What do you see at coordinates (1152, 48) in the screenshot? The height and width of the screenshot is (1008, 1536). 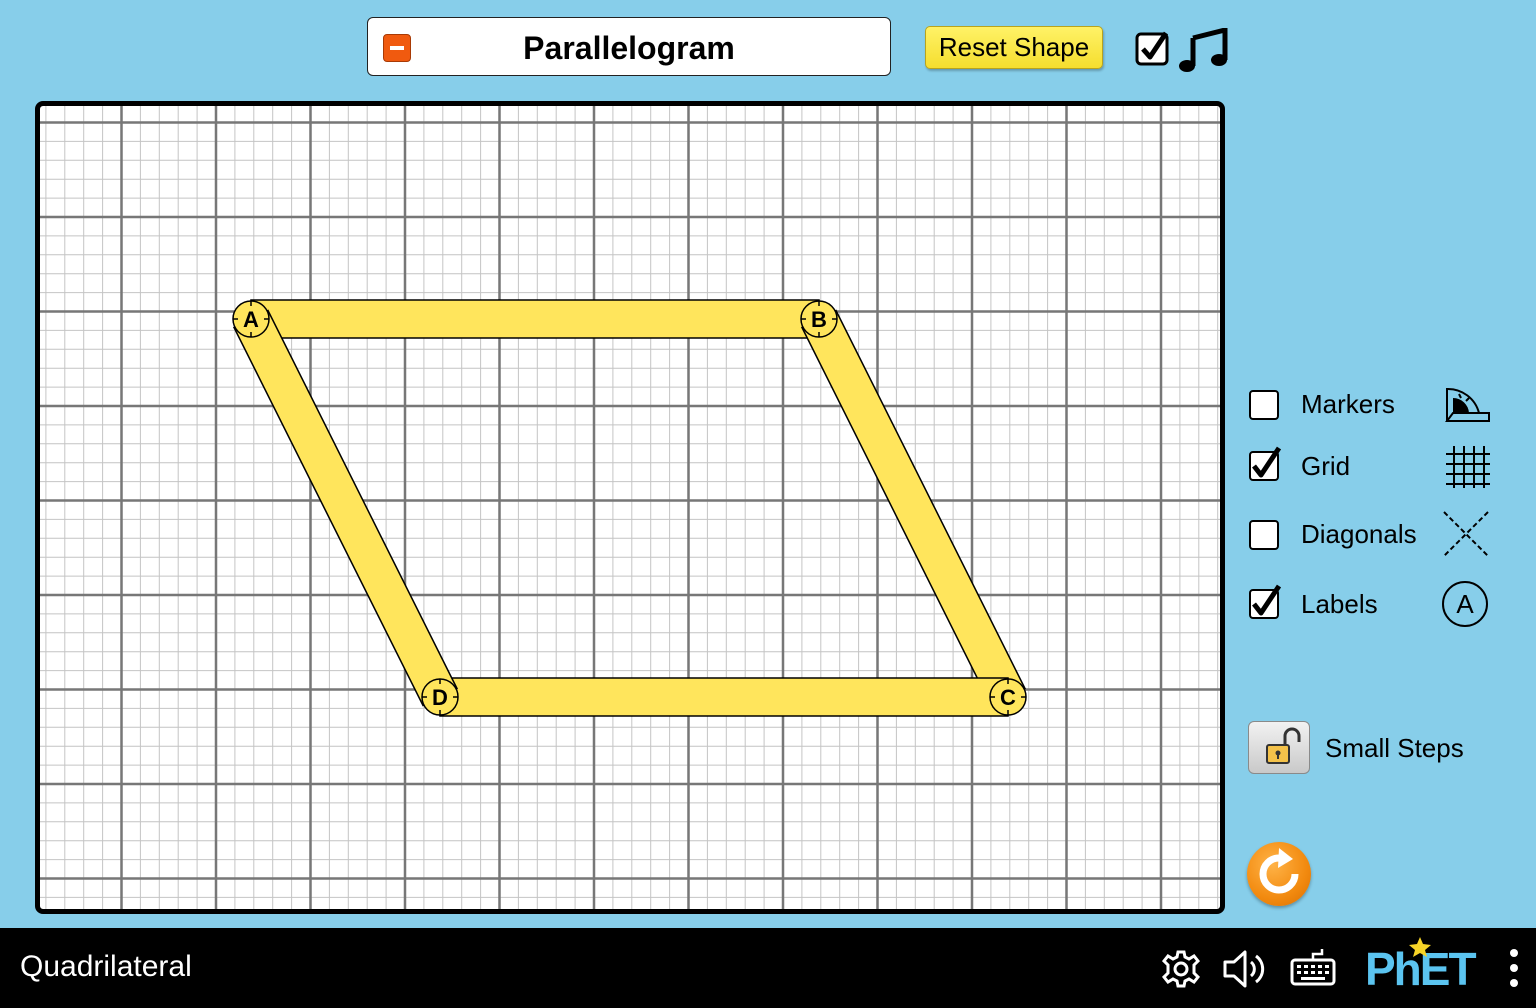 I see `checked-checkbox-icon` at bounding box center [1152, 48].